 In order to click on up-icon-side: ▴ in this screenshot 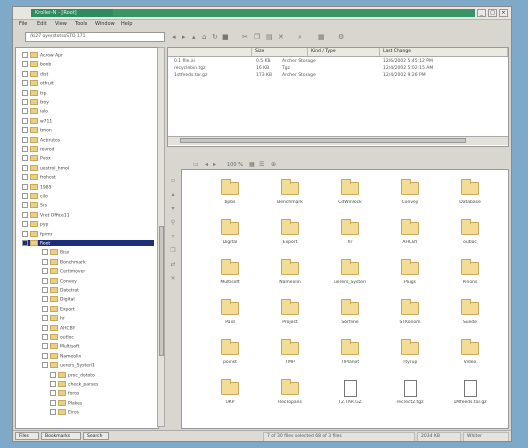, I will do `click(173, 195)`.